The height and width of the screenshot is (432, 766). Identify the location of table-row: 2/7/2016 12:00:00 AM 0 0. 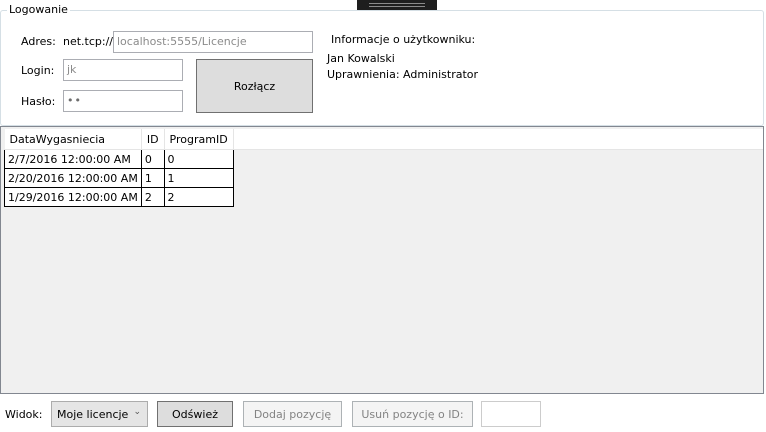
(119, 159).